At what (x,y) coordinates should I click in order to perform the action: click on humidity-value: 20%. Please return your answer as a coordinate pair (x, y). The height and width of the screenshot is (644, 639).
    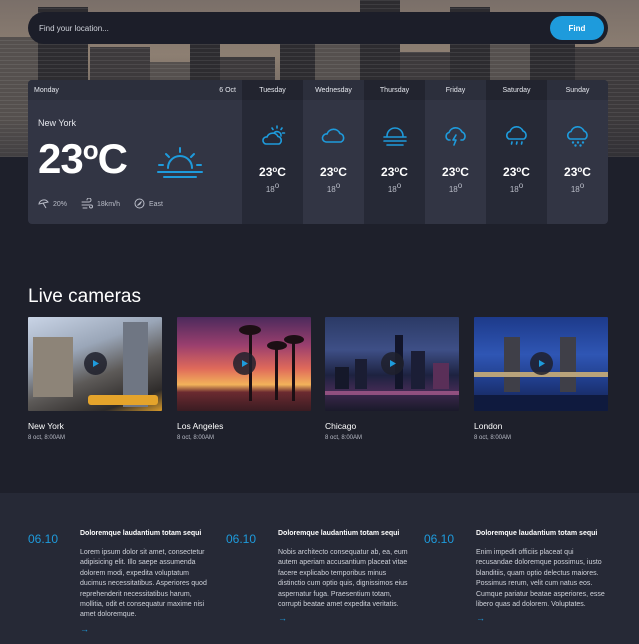
    Looking at the image, I should click on (60, 204).